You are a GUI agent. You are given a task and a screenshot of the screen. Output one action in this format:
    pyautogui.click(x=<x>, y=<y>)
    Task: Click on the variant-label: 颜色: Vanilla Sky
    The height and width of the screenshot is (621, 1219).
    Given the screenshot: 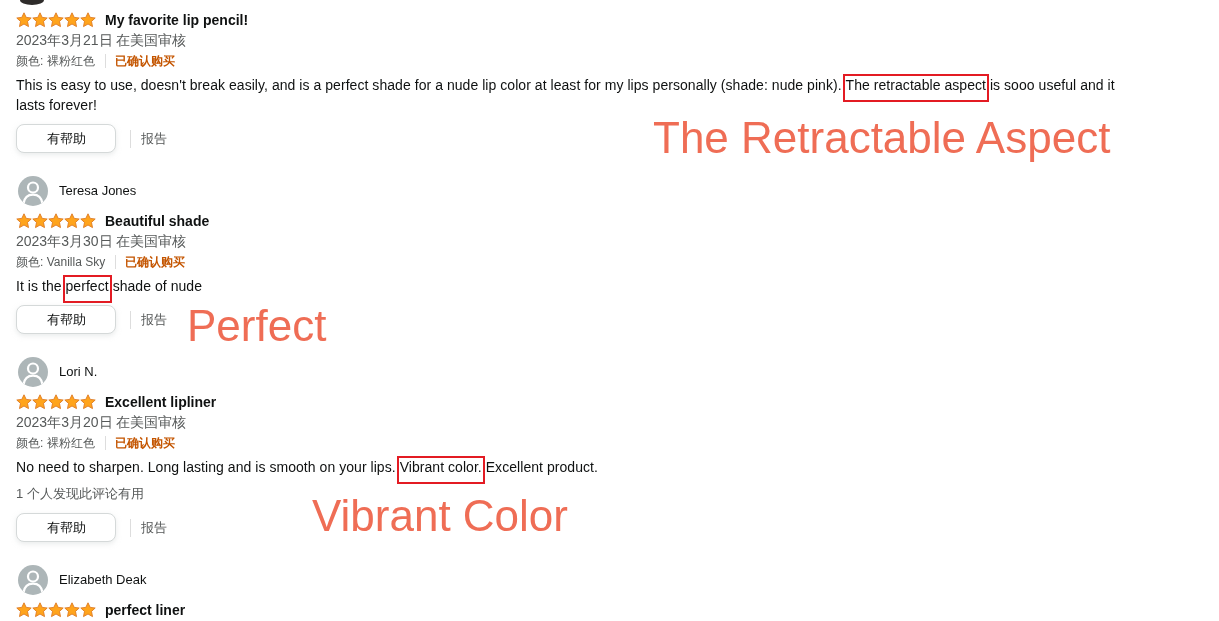 What is the action you would take?
    pyautogui.click(x=61, y=262)
    